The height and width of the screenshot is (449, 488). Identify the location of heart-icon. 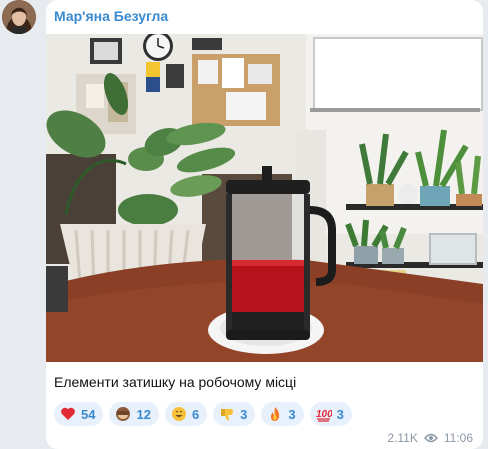
(68, 413).